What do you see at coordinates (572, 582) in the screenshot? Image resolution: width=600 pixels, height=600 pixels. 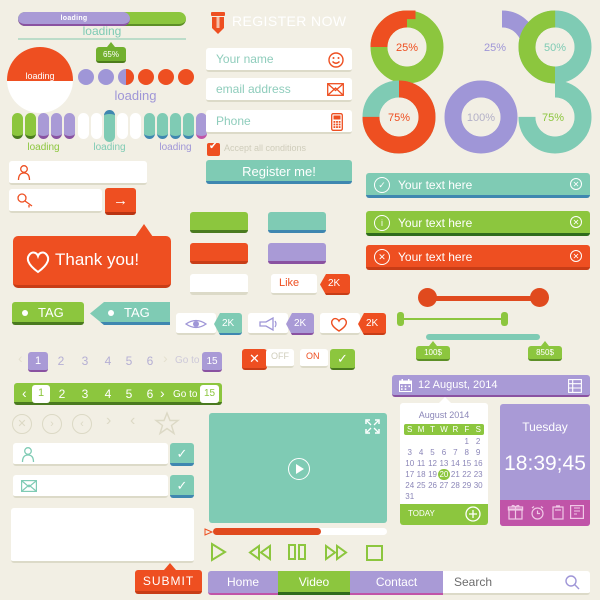 I see `search-icon` at bounding box center [572, 582].